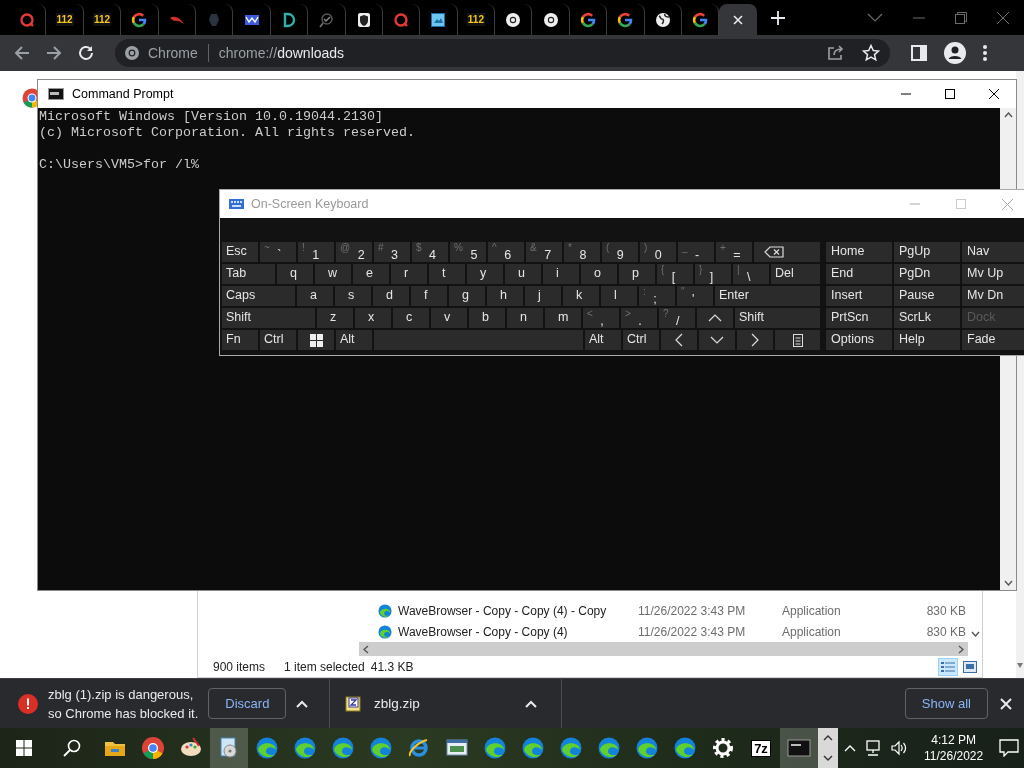  Describe the element at coordinates (316, 252) in the screenshot. I see `key: ! 1` at that location.